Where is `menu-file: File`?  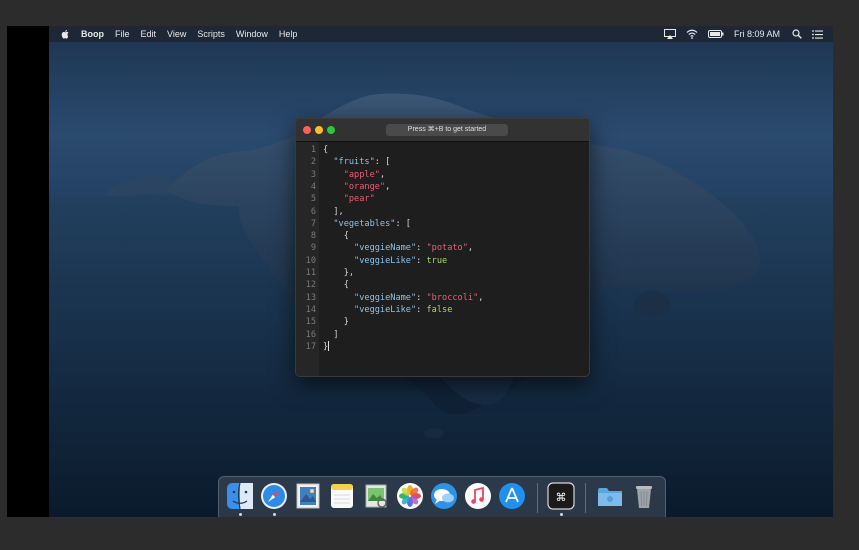 menu-file: File is located at coordinates (122, 34).